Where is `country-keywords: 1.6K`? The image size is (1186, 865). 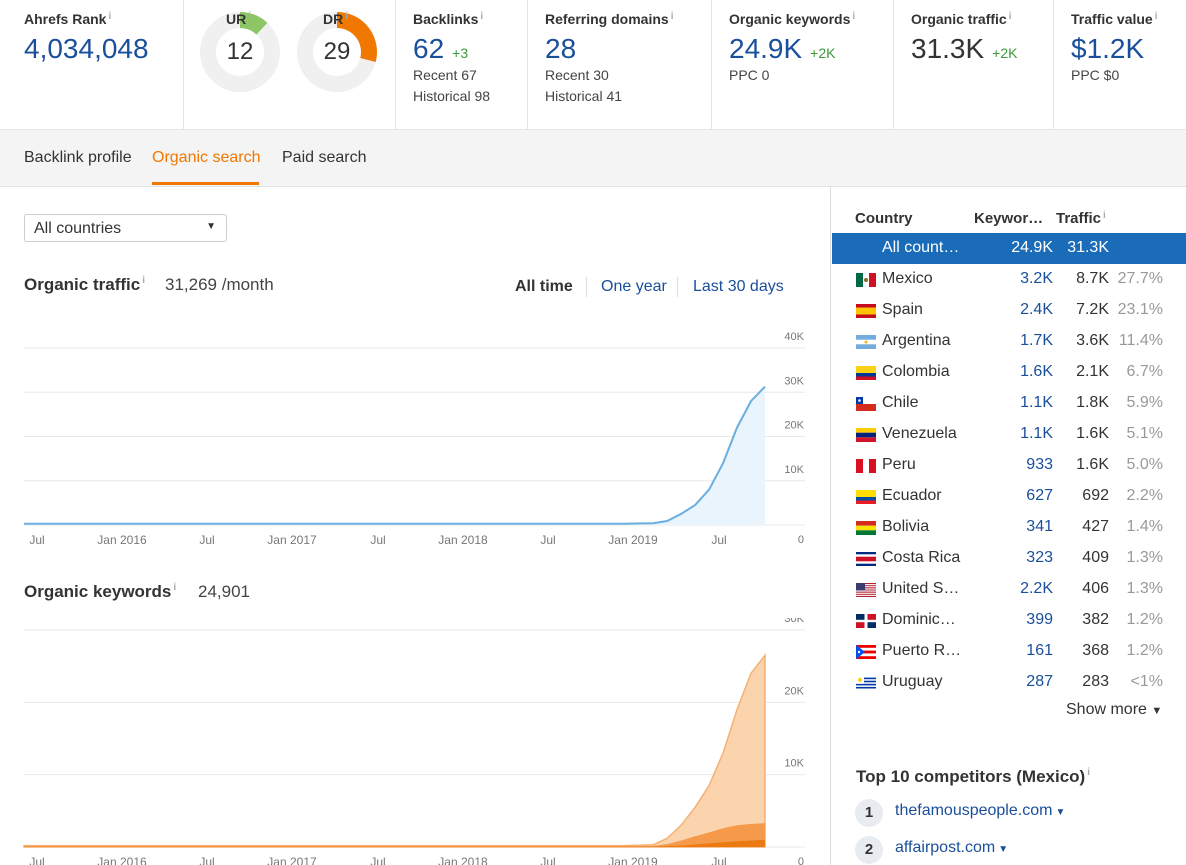 country-keywords: 1.6K is located at coordinates (1036, 372).